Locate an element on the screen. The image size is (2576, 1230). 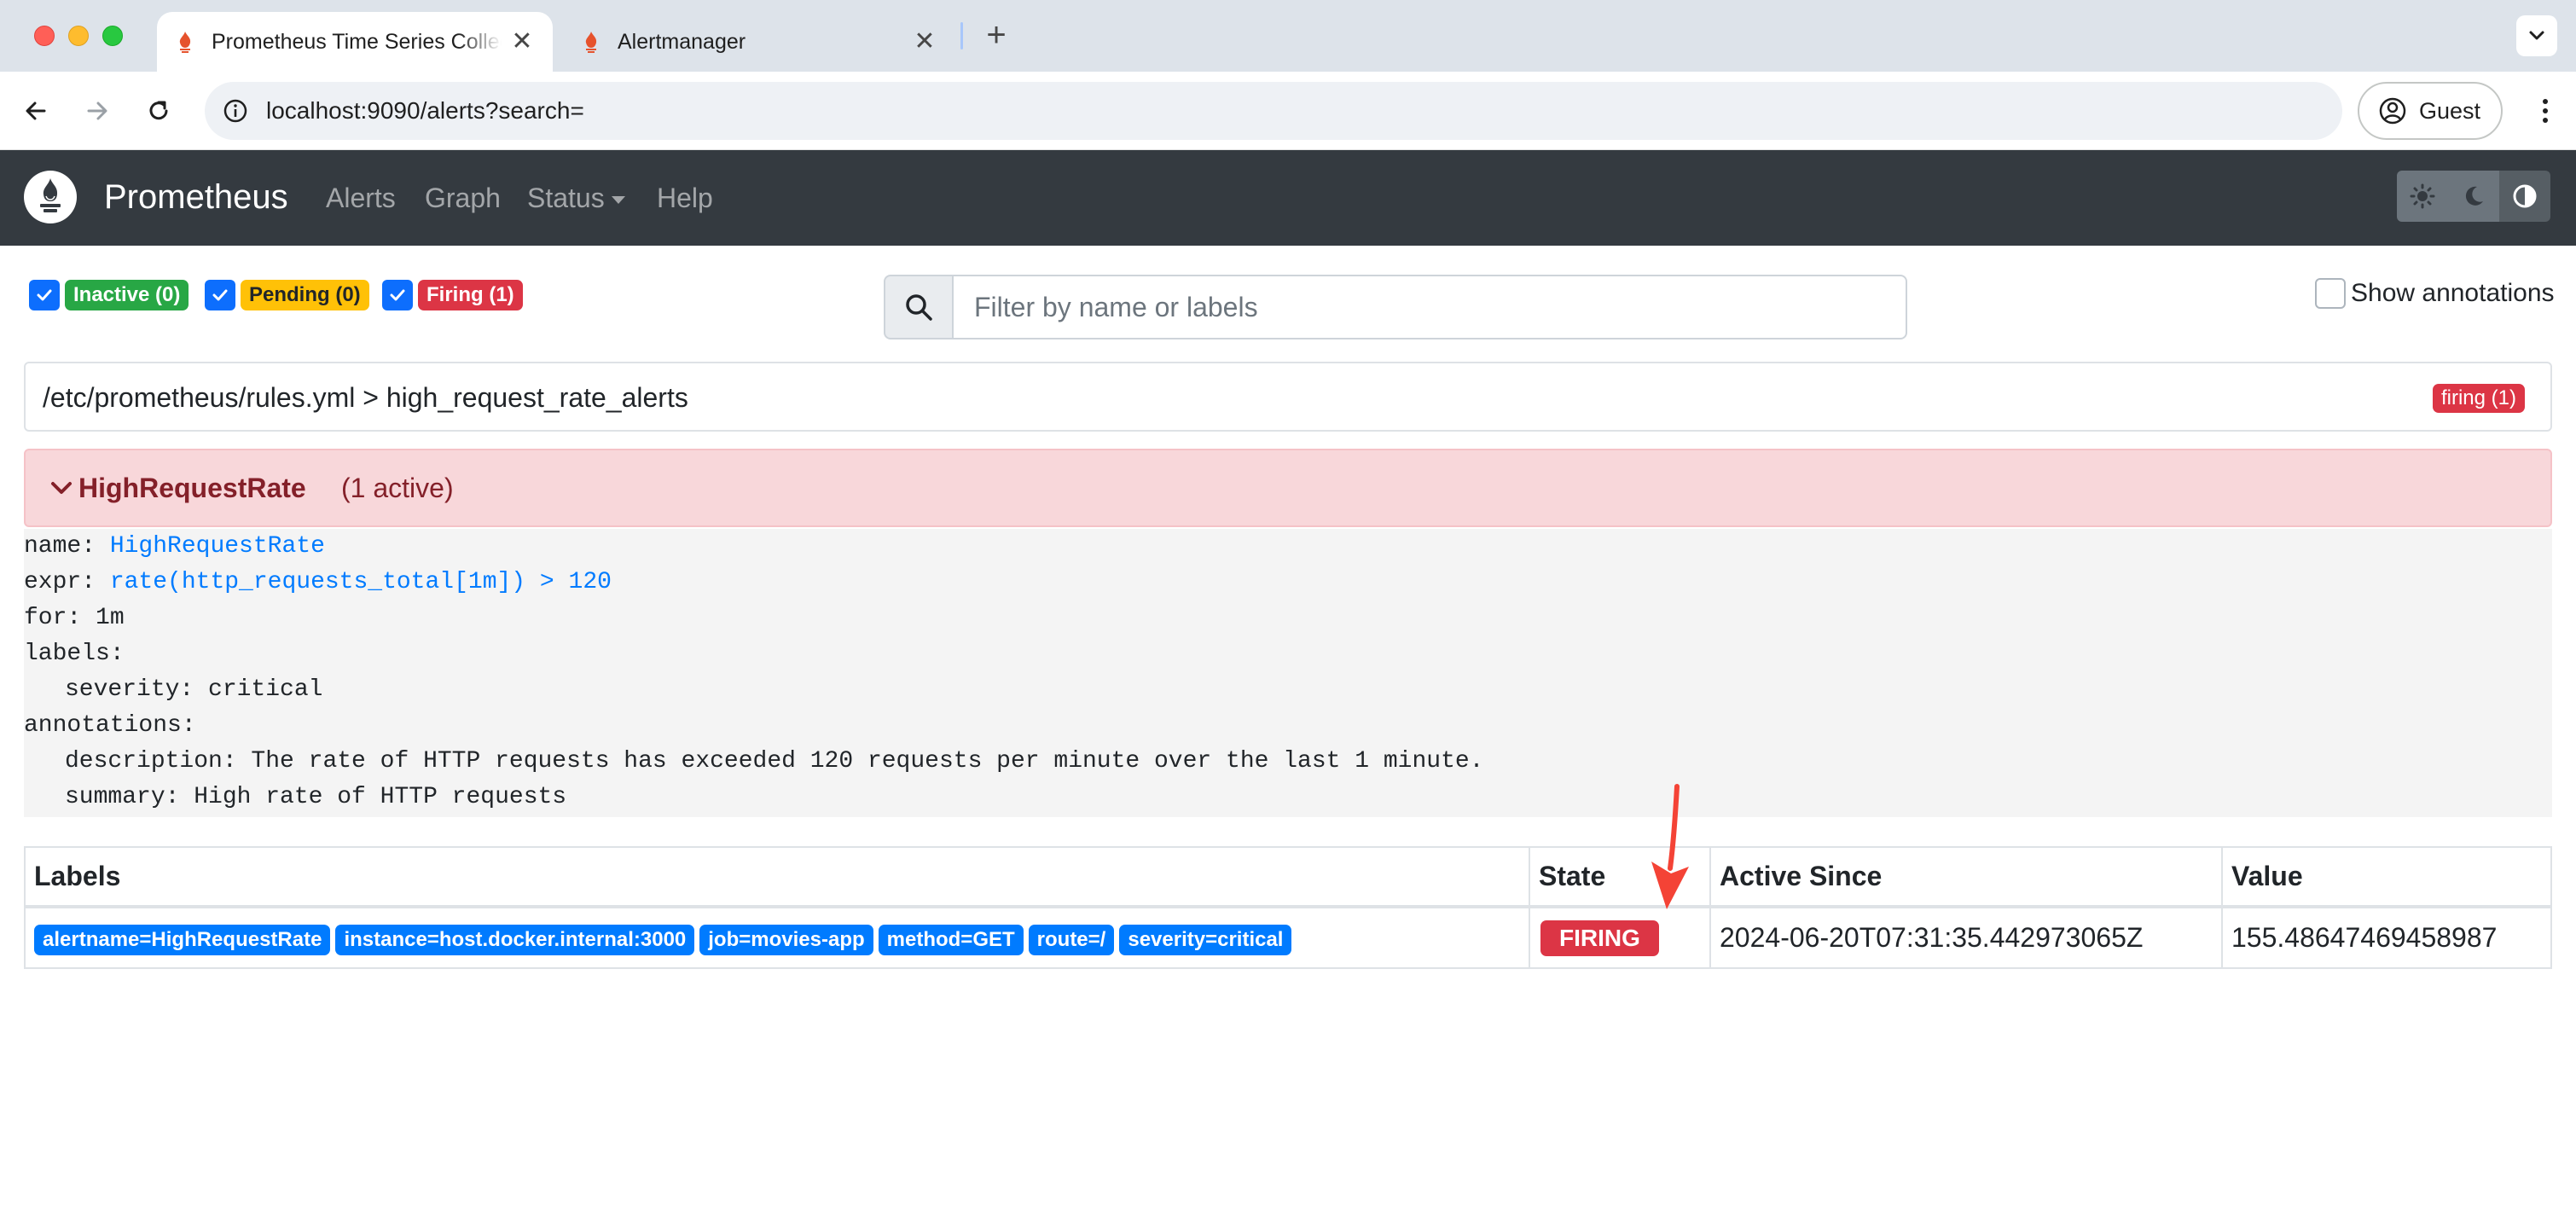
value-cell: 155.48647469458987 is located at coordinates (2386, 937).